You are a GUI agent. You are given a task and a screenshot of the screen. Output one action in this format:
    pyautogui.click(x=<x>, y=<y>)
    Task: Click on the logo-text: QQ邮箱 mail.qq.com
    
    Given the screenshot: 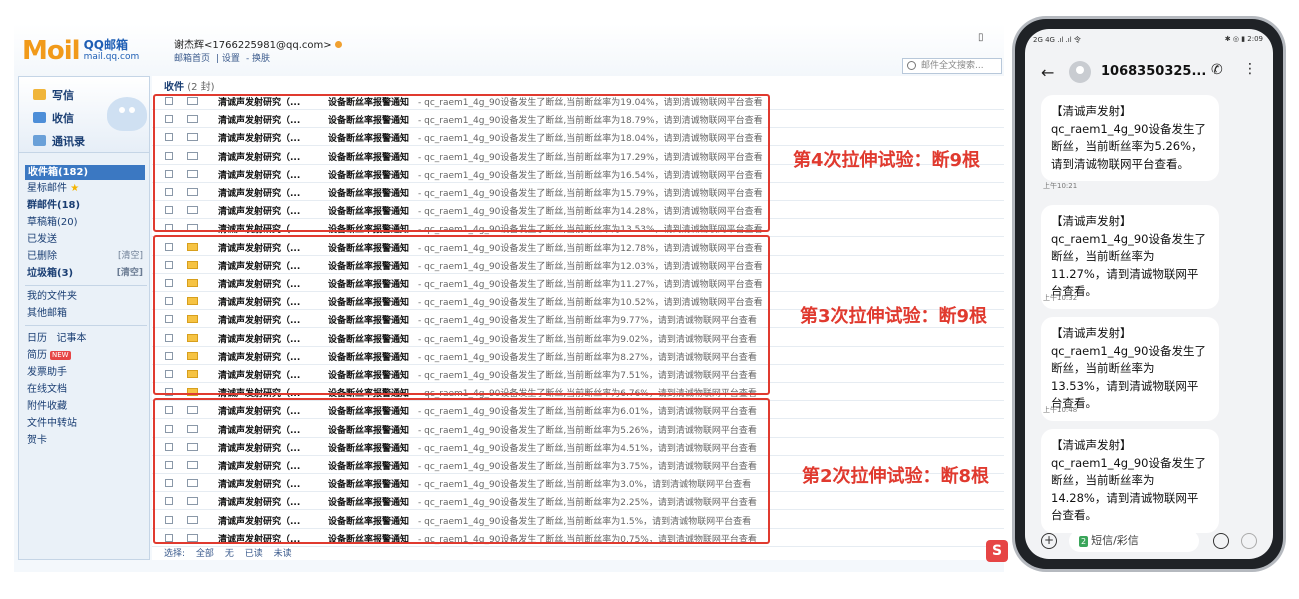 What is the action you would take?
    pyautogui.click(x=112, y=51)
    